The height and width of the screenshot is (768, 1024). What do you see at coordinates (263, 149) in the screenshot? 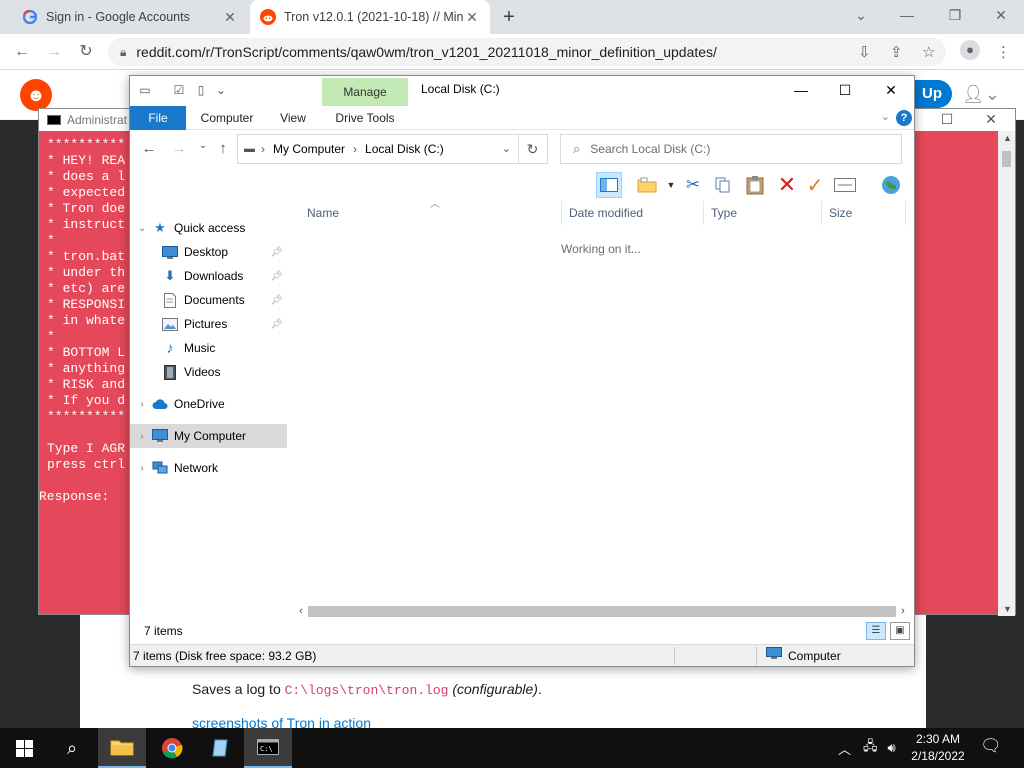
I see `crumb-sep: ›` at bounding box center [263, 149].